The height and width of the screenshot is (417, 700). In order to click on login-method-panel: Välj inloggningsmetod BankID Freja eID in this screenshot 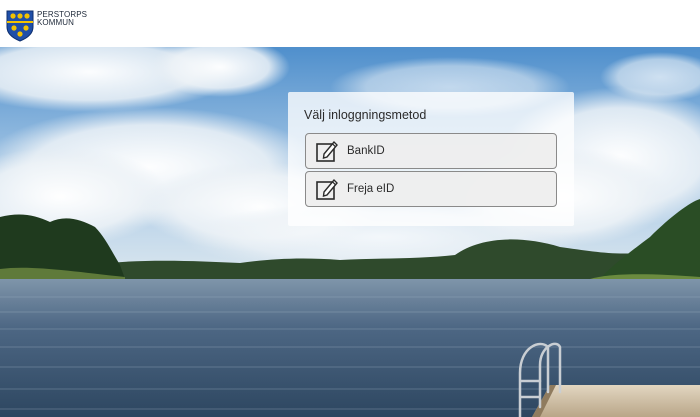, I will do `click(431, 159)`.